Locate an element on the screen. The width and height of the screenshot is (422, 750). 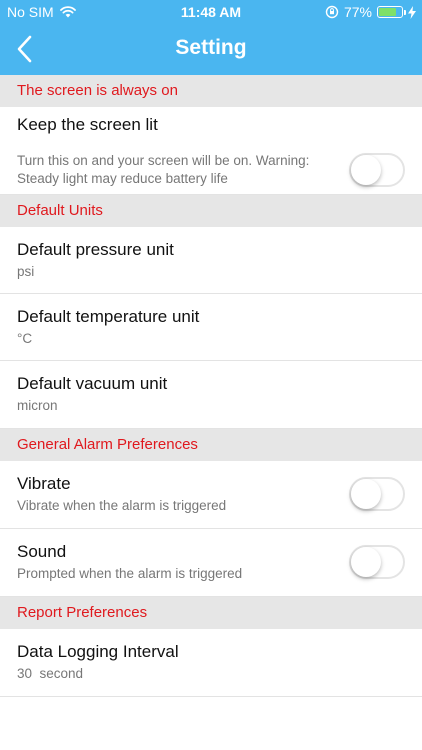
battery-percent: 77% is located at coordinates (357, 12).